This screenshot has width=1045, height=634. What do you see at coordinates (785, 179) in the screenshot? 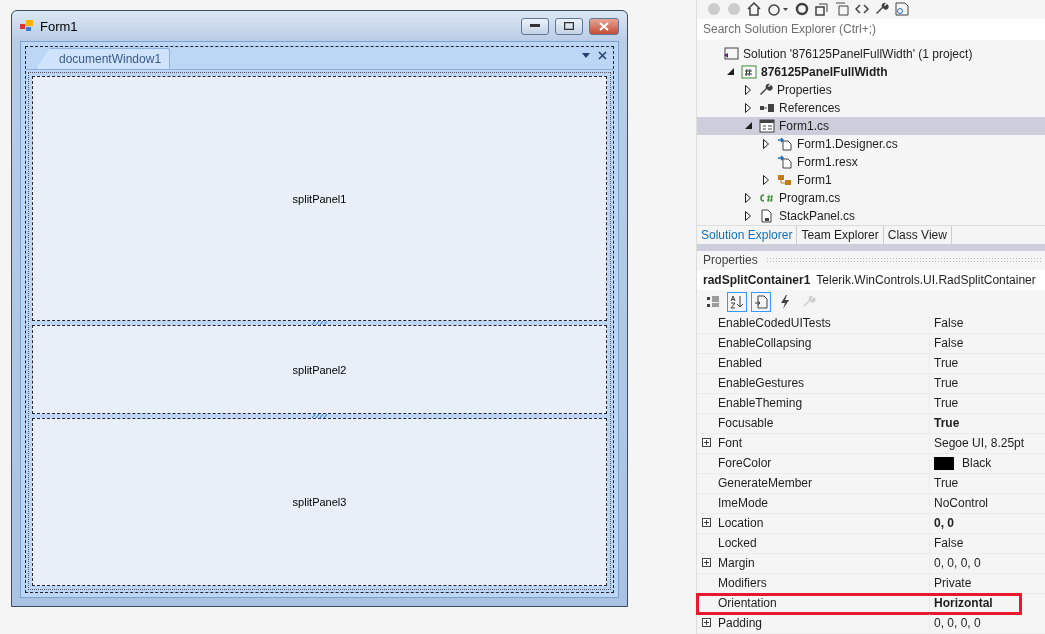
I see `class-icon` at bounding box center [785, 179].